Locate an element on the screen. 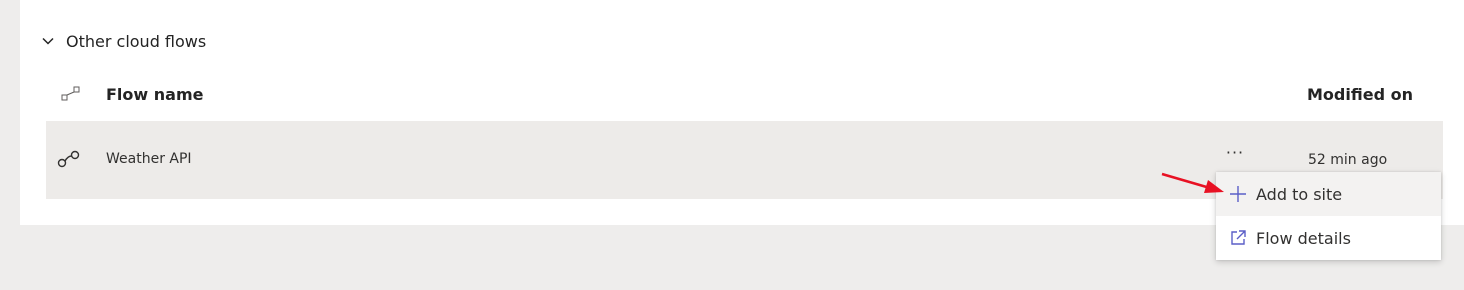 Image resolution: width=1464 pixels, height=290 pixels. context-menu: Add to site Flow details is located at coordinates (1328, 216).